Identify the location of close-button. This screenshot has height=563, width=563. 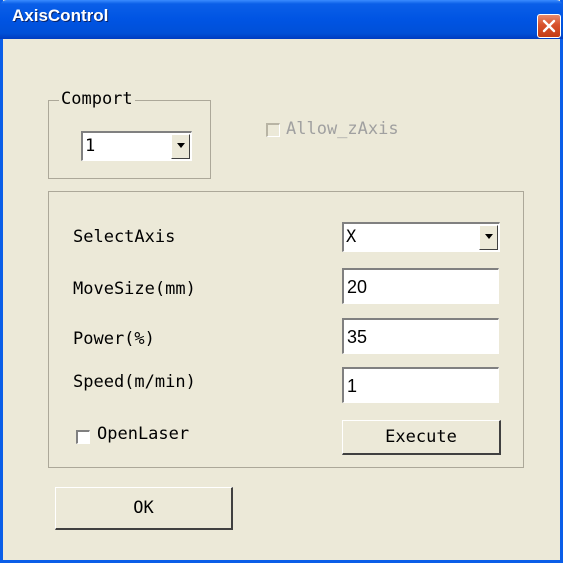
(549, 26).